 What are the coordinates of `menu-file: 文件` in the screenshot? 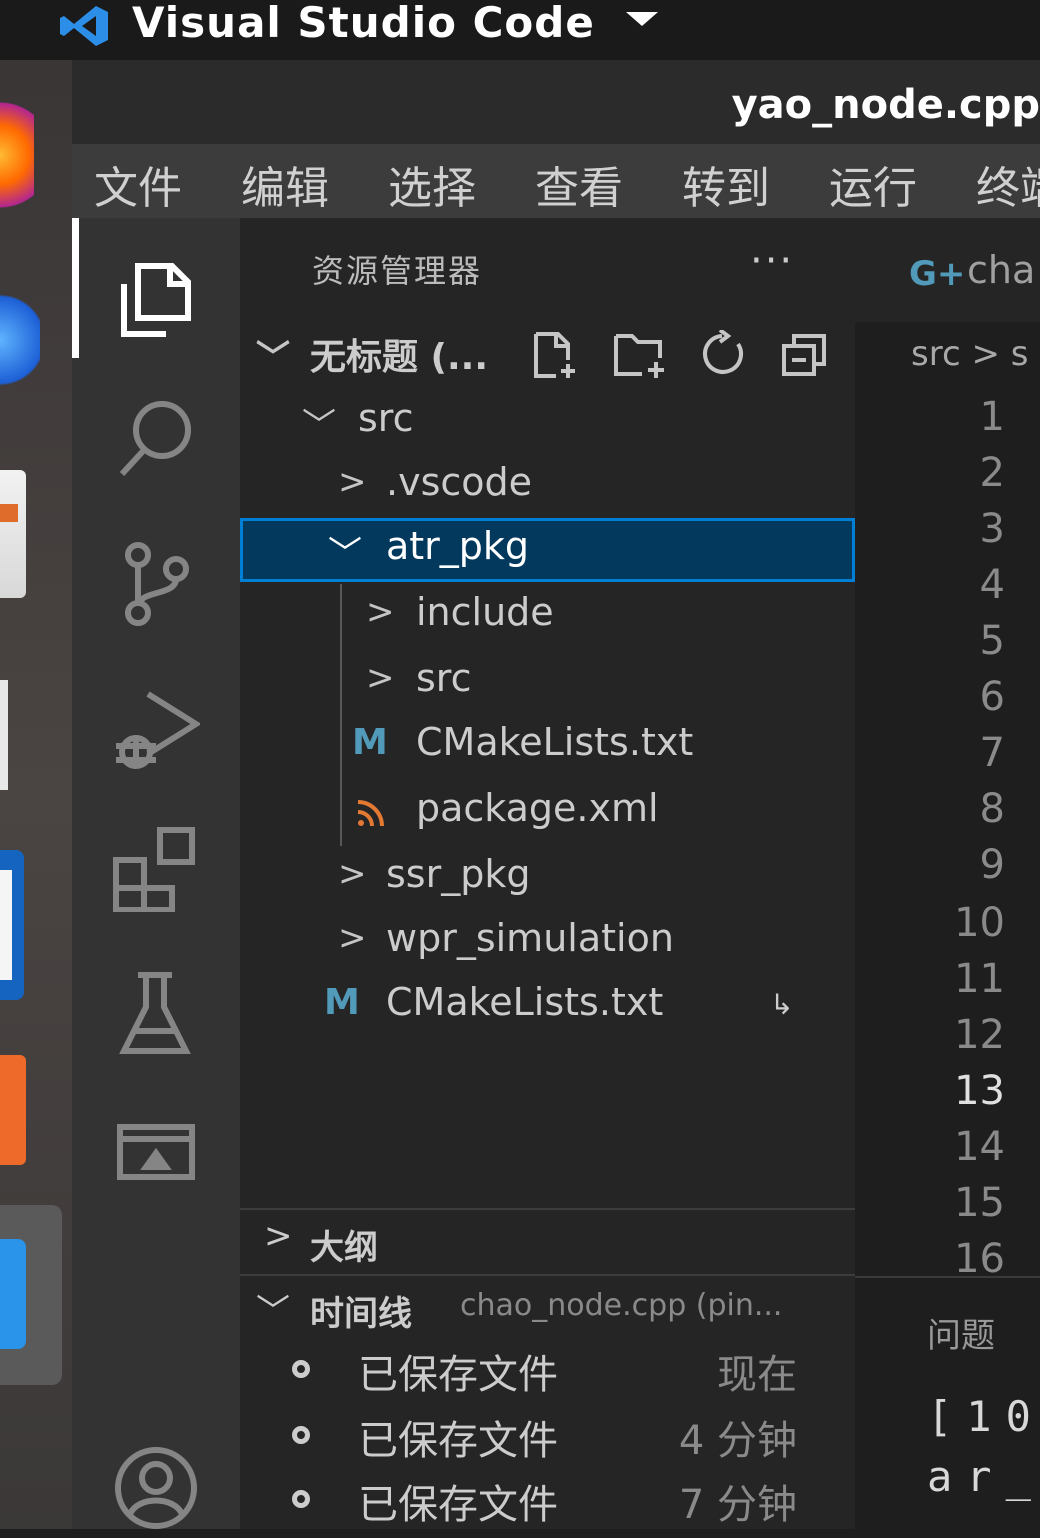 It's located at (138, 184).